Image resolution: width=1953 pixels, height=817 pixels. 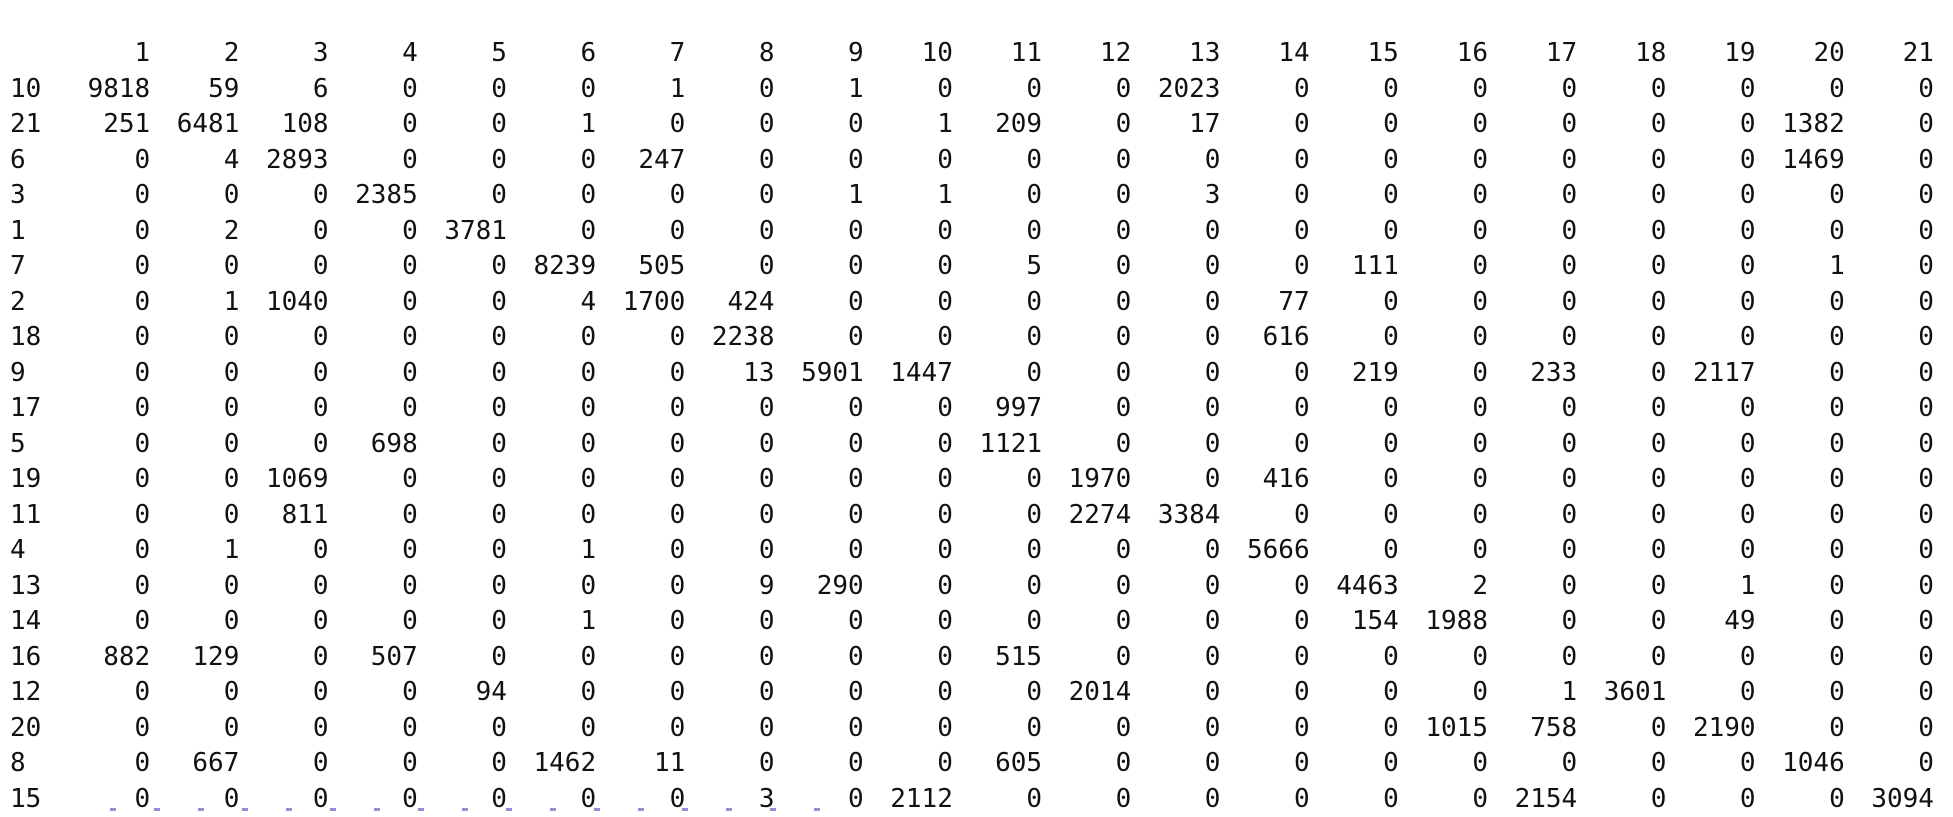 I want to click on matrix-cell: 2893, so click(x=283, y=161).